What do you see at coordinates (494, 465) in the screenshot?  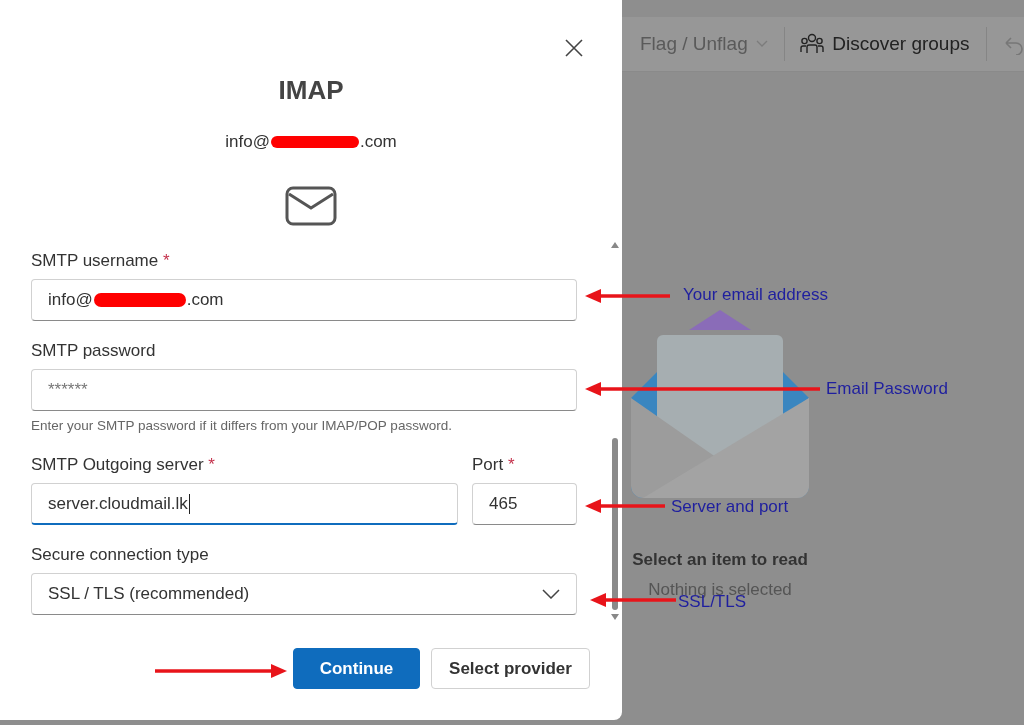 I see `field-label: Port *` at bounding box center [494, 465].